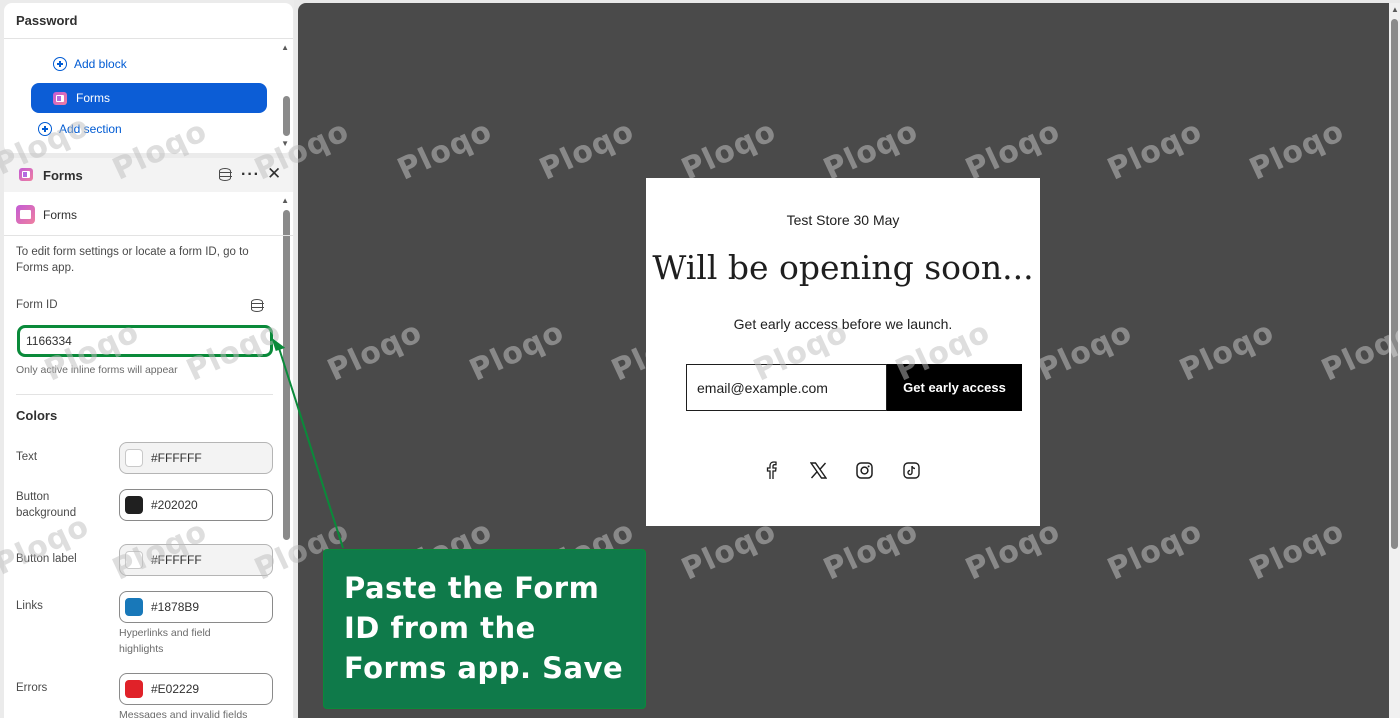  I want to click on app-name: Forms, so click(60, 214).